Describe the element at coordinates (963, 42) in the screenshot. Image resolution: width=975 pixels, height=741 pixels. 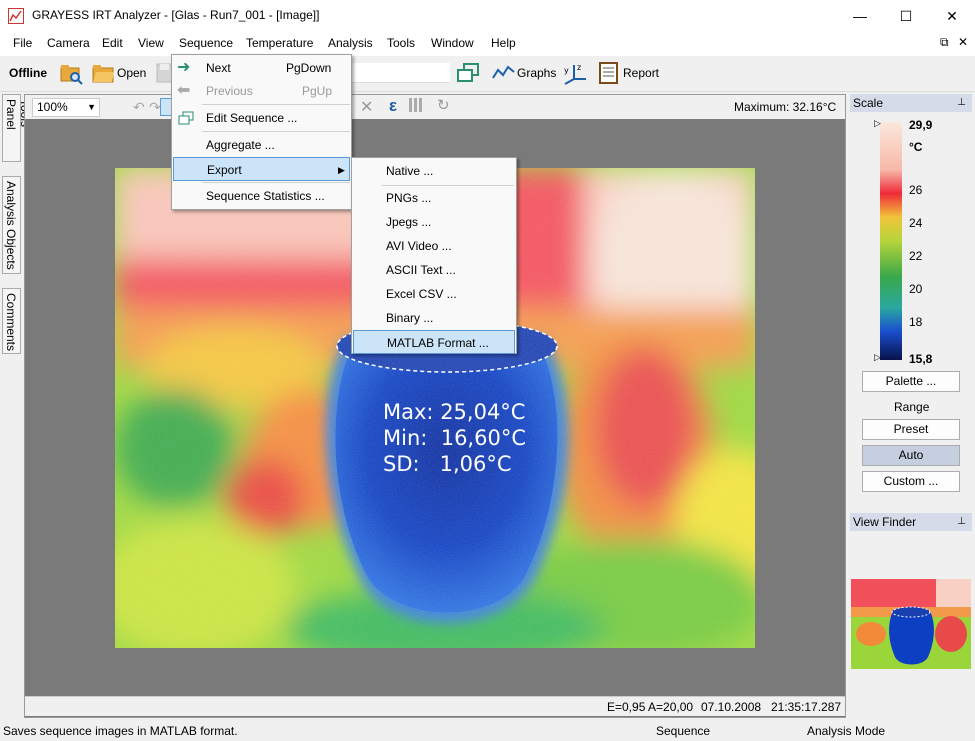
I see `mdi-close-button: ✕` at that location.